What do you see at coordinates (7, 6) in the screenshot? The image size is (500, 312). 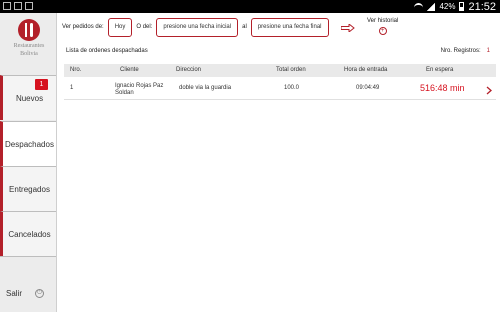 I see `image-notification-icon` at bounding box center [7, 6].